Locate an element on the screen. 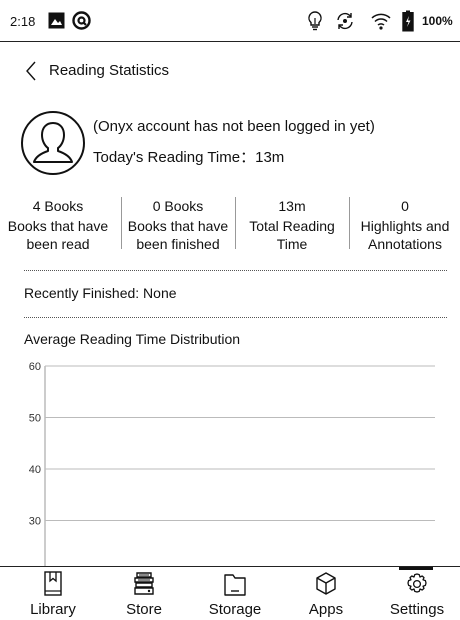 The image size is (460, 620). nav-label: Library is located at coordinates (53, 609).